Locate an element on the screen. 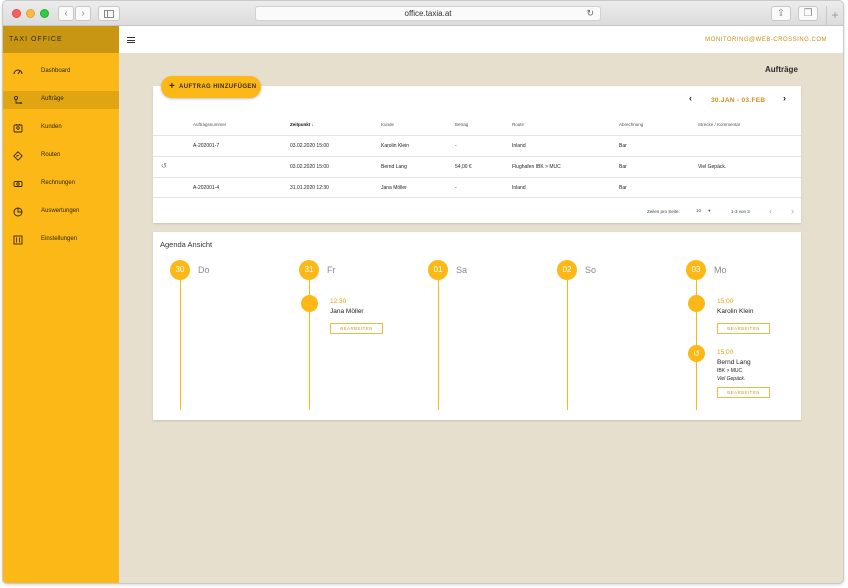 The image size is (848, 588). prev-page-button: ‹ is located at coordinates (770, 211).